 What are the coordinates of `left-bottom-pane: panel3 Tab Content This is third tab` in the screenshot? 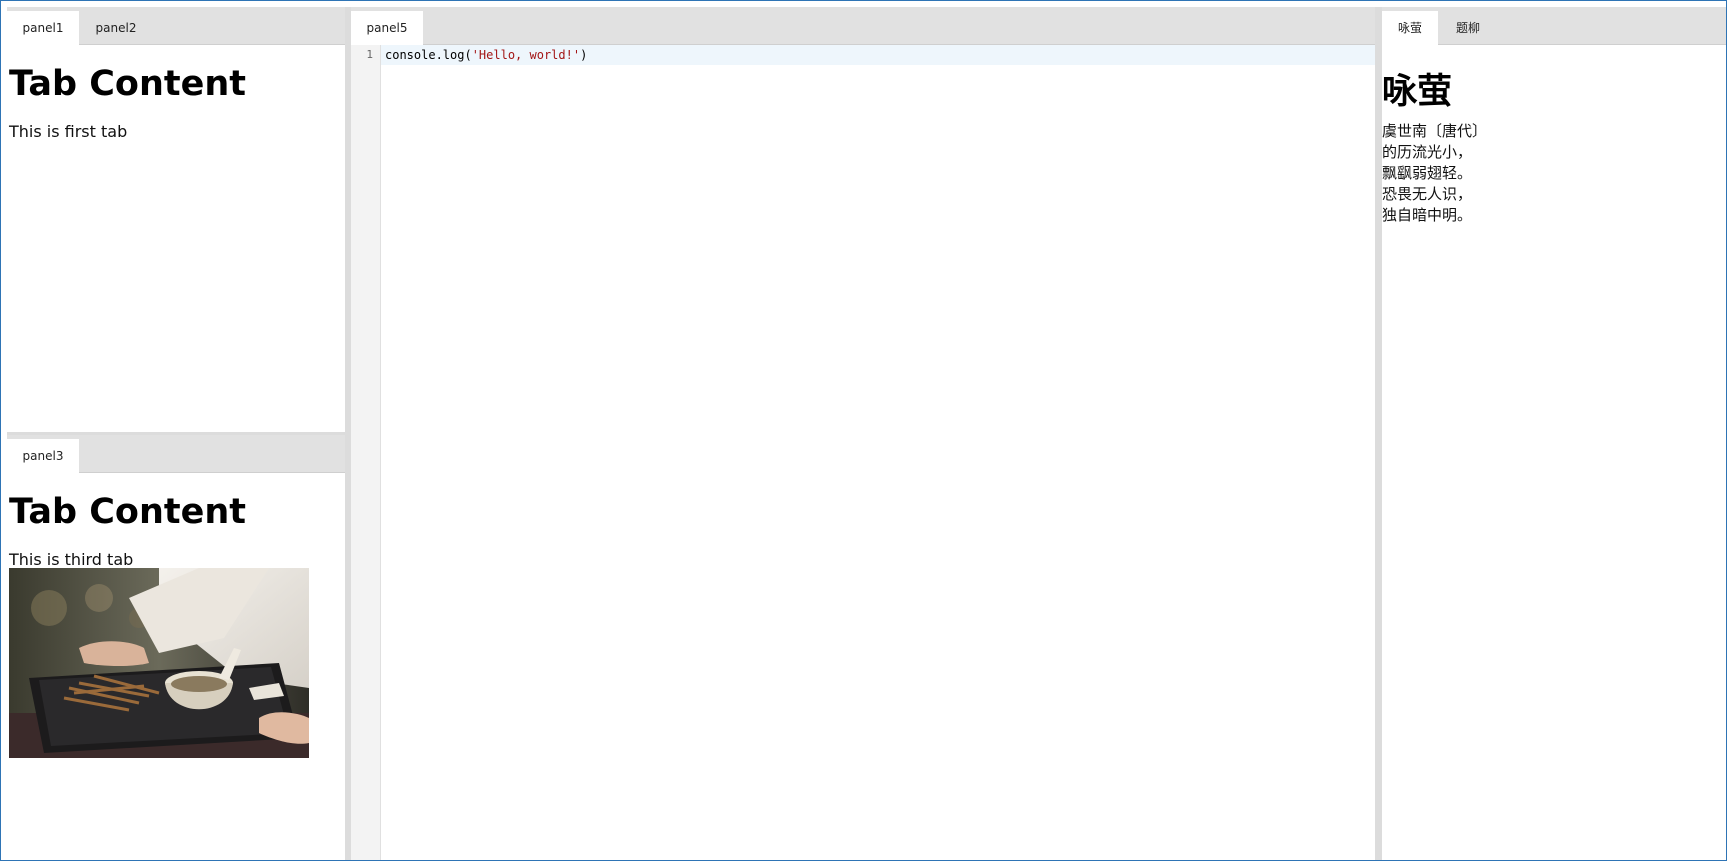 It's located at (176, 647).